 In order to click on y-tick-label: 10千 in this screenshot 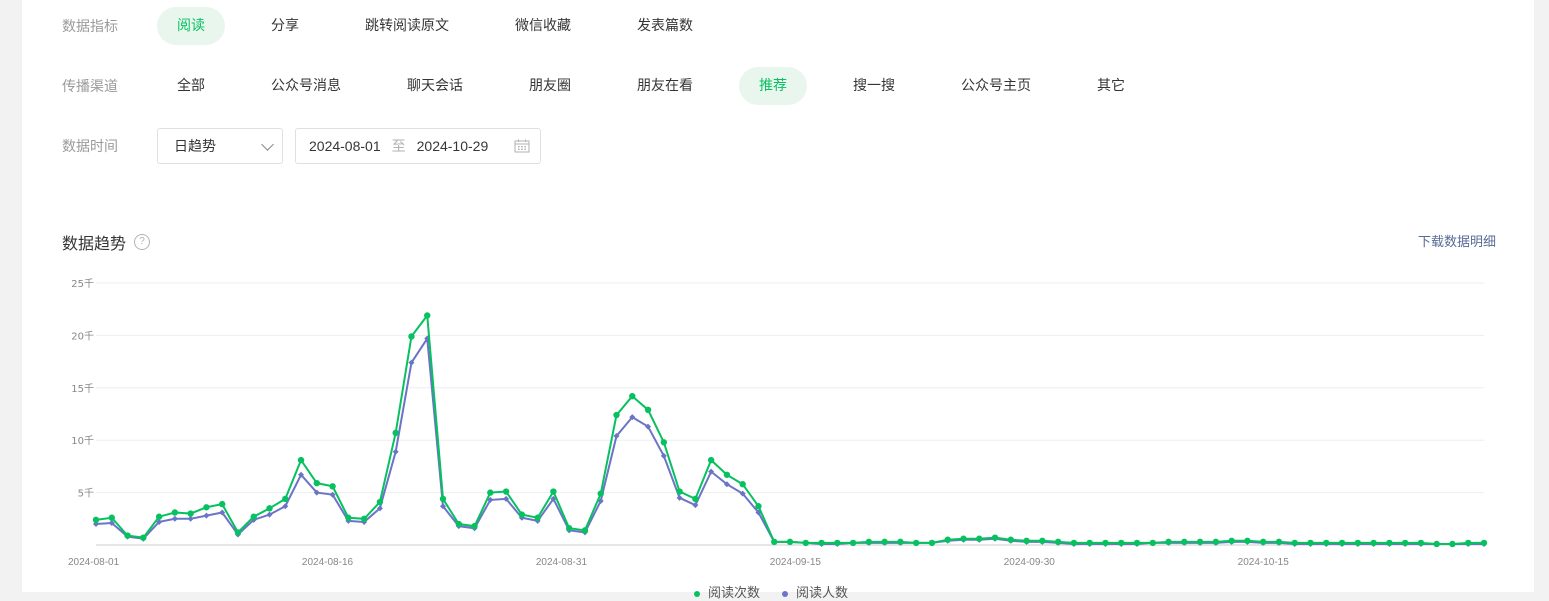, I will do `click(82, 441)`.